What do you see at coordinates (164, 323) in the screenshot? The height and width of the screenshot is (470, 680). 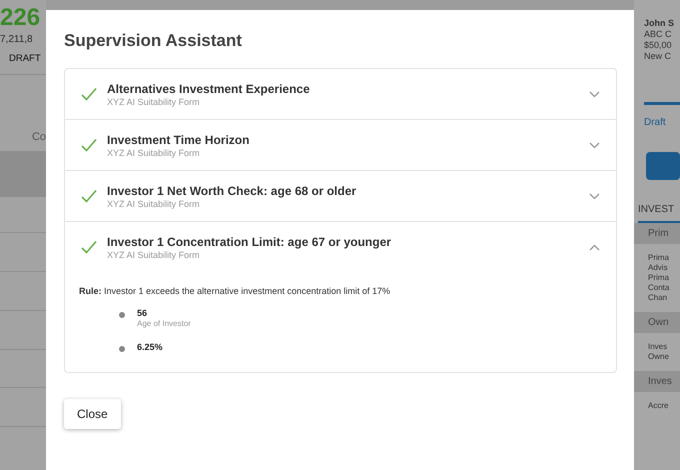 I see `fact-label: Age of Investor` at bounding box center [164, 323].